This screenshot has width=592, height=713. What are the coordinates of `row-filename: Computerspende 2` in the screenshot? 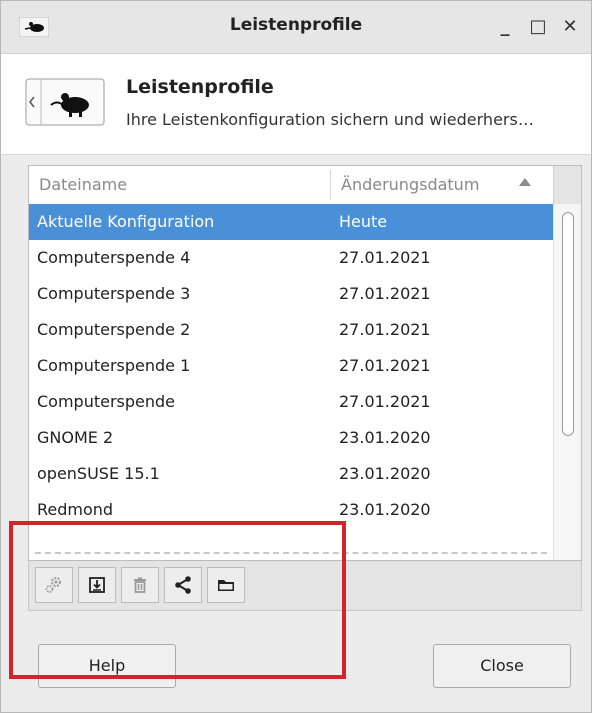 It's located at (114, 329).